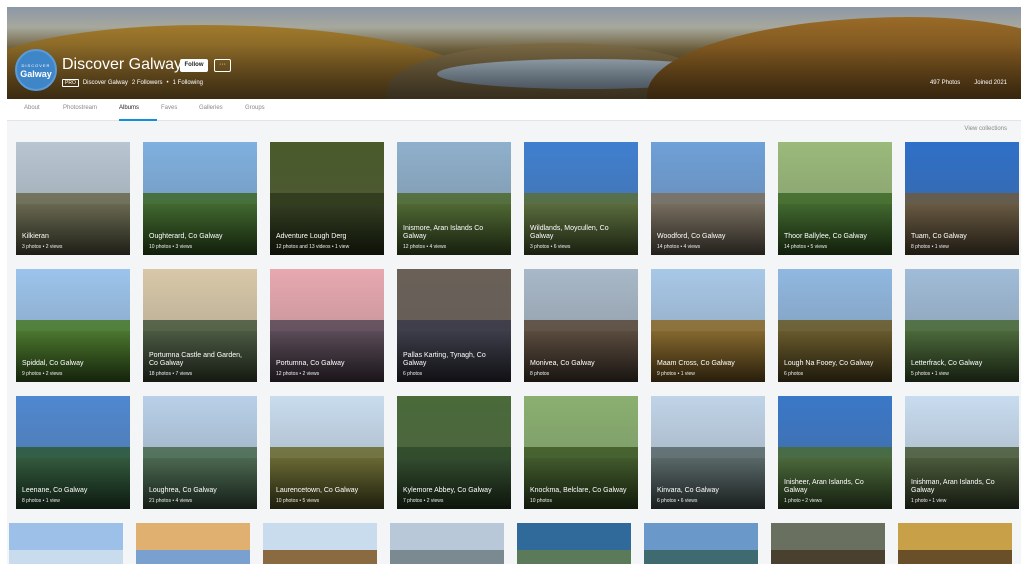 This screenshot has height=564, width=1021. I want to click on album-card: Tuam, Co Galway 8 photos • 1 view, so click(962, 198).